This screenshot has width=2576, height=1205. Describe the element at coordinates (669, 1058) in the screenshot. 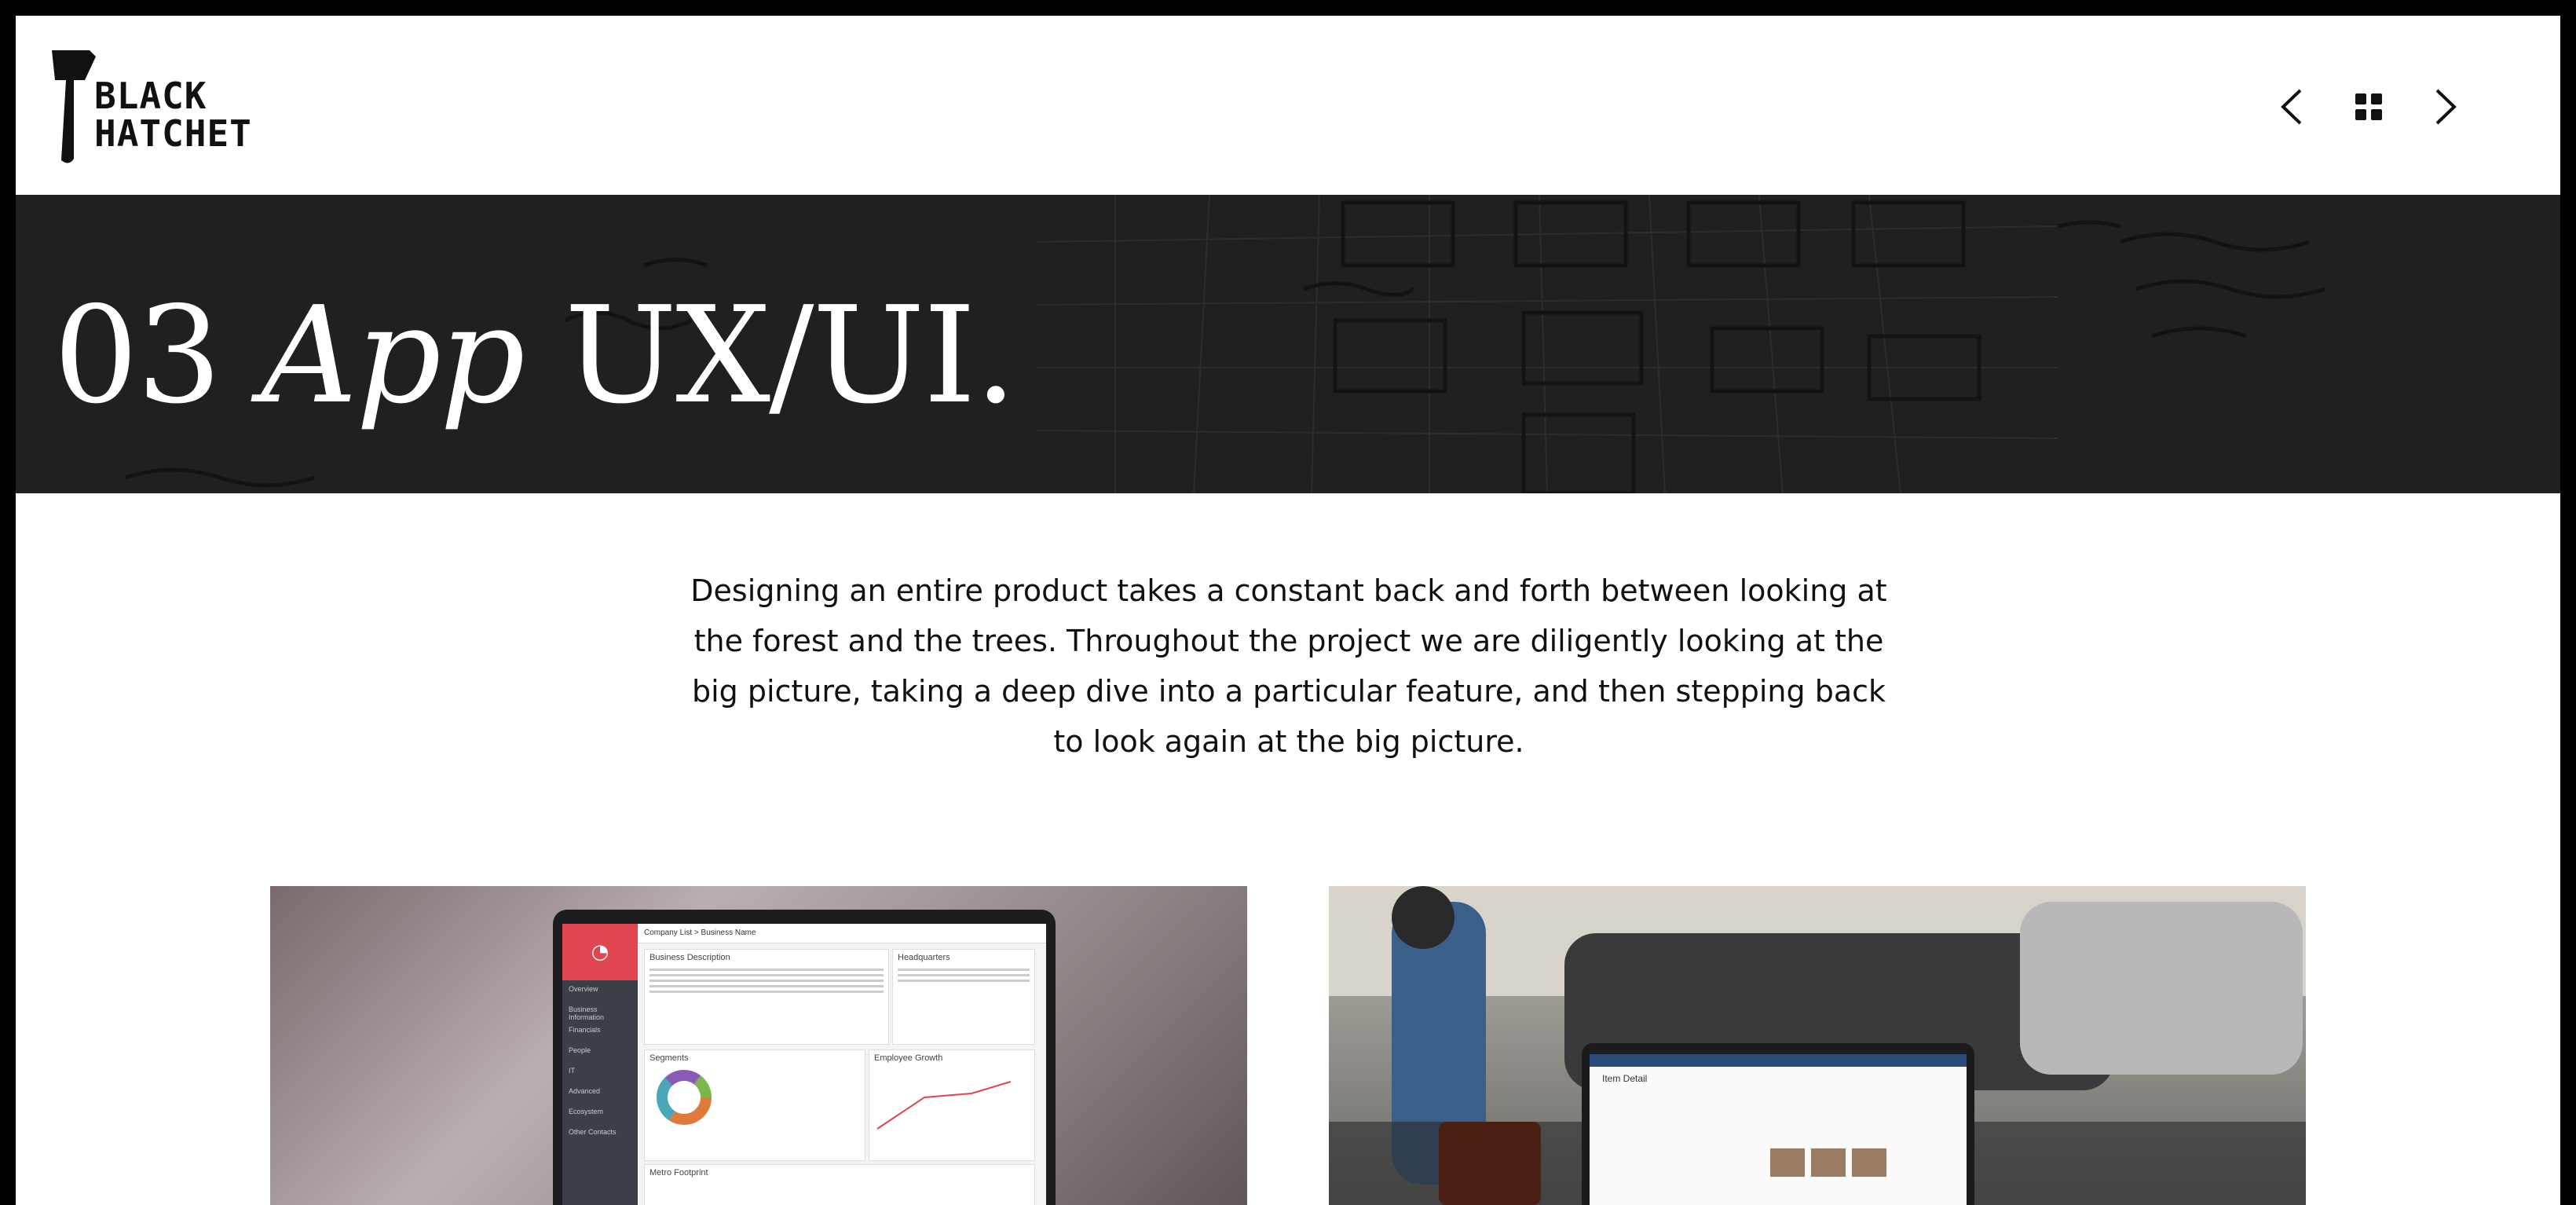

I see `card-title: Segments` at that location.